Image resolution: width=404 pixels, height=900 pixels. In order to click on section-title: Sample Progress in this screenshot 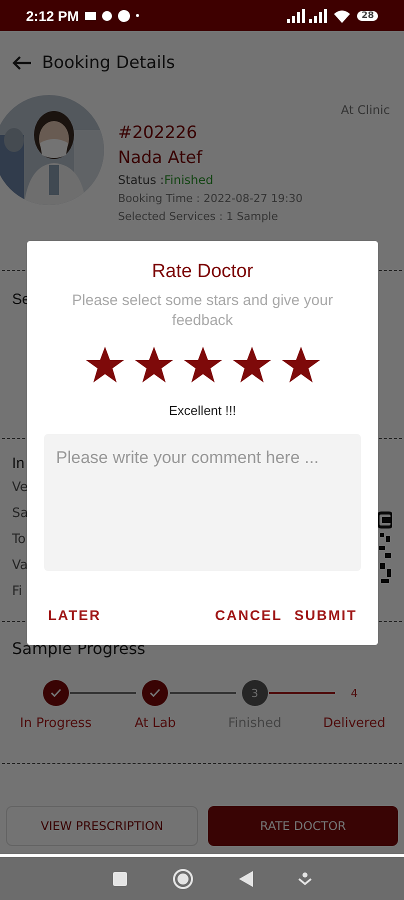, I will do `click(78, 648)`.